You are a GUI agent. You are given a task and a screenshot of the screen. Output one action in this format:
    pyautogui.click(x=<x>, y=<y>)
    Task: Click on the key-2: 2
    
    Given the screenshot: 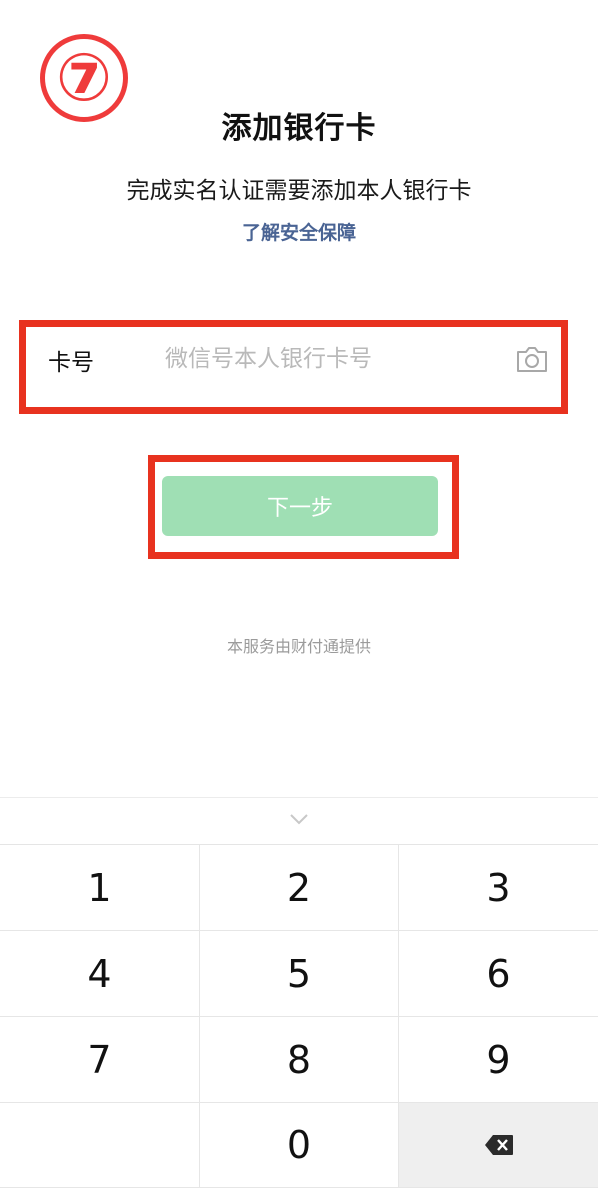 What is the action you would take?
    pyautogui.click(x=299, y=888)
    